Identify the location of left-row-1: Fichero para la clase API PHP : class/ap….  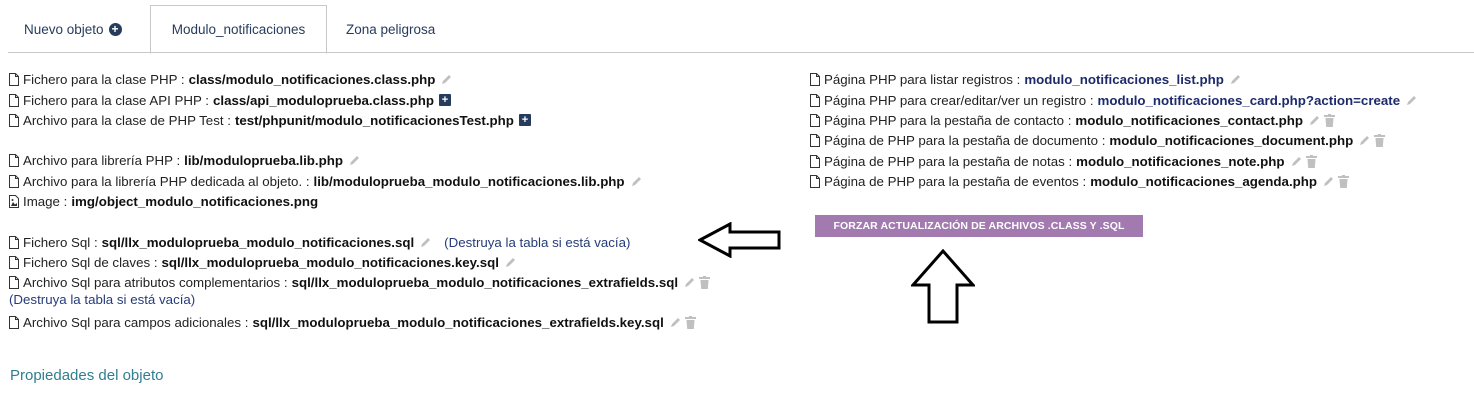
(230, 100).